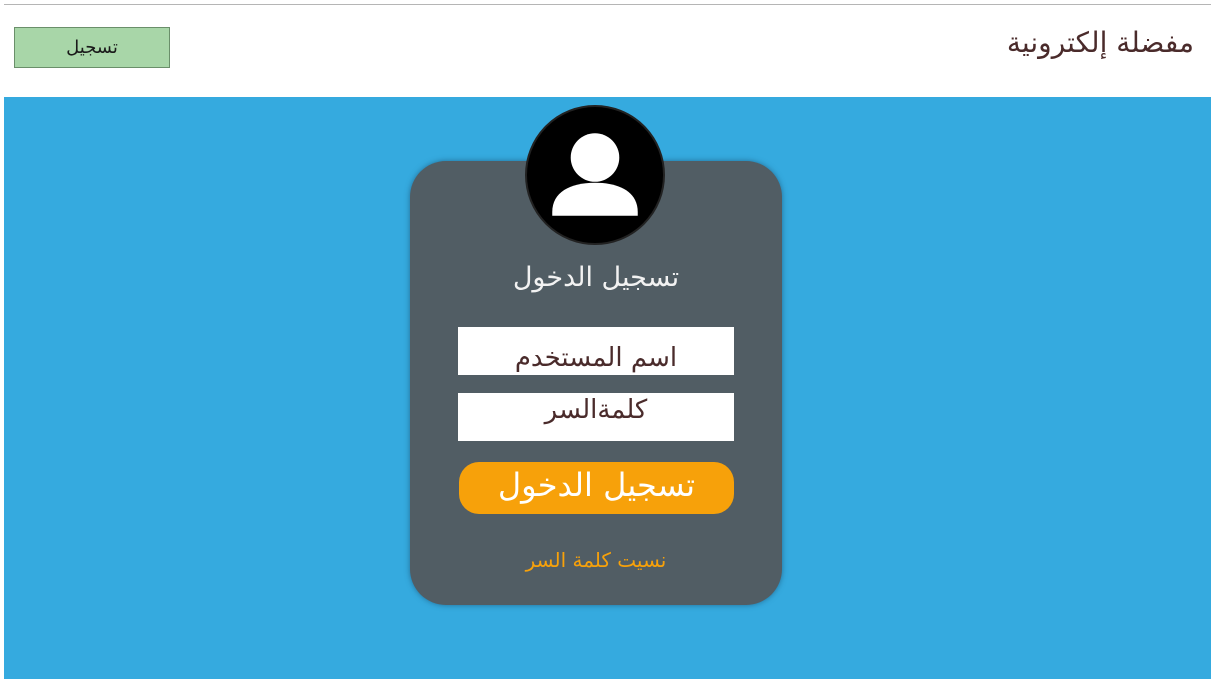  What do you see at coordinates (596, 560) in the screenshot?
I see `forgot-password-link: نسيت كلمة السر` at bounding box center [596, 560].